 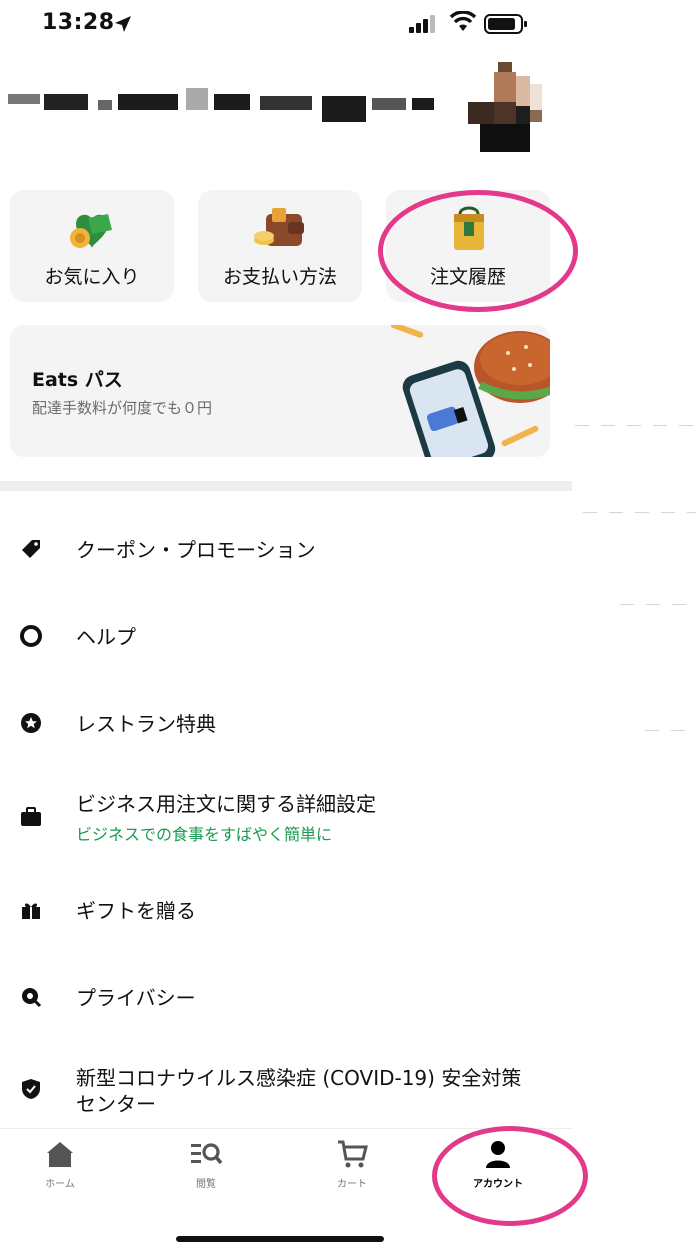 I want to click on wifi-icon, so click(x=463, y=21).